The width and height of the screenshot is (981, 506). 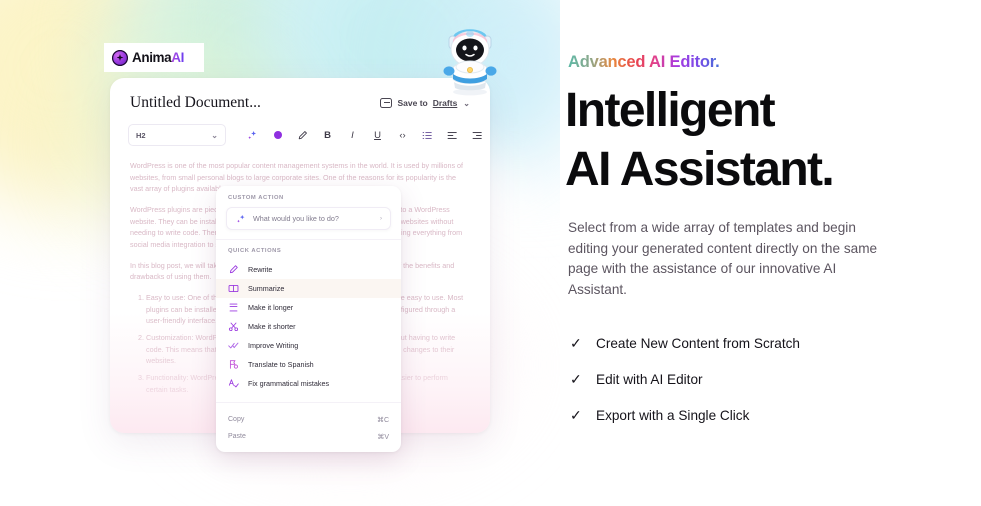 I want to click on headline-line-1: Intelligent, so click(x=670, y=110).